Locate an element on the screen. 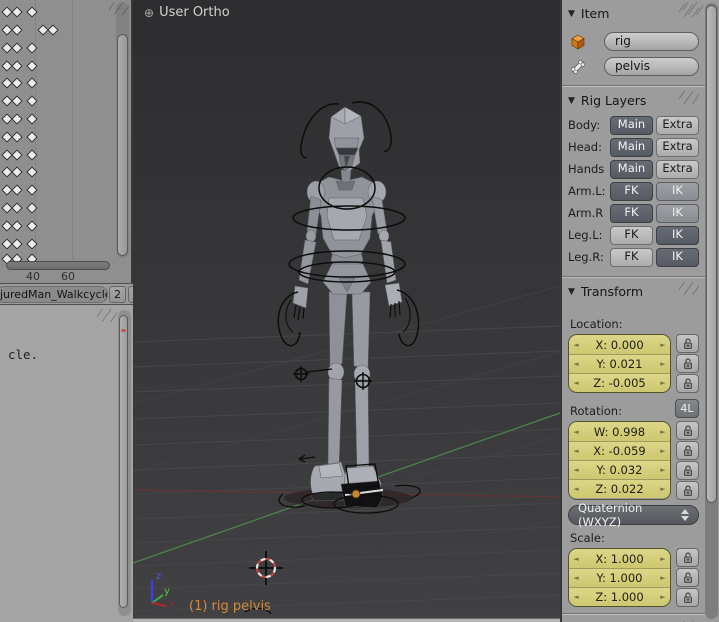  rig-armr-ik-button: IK is located at coordinates (677, 213).